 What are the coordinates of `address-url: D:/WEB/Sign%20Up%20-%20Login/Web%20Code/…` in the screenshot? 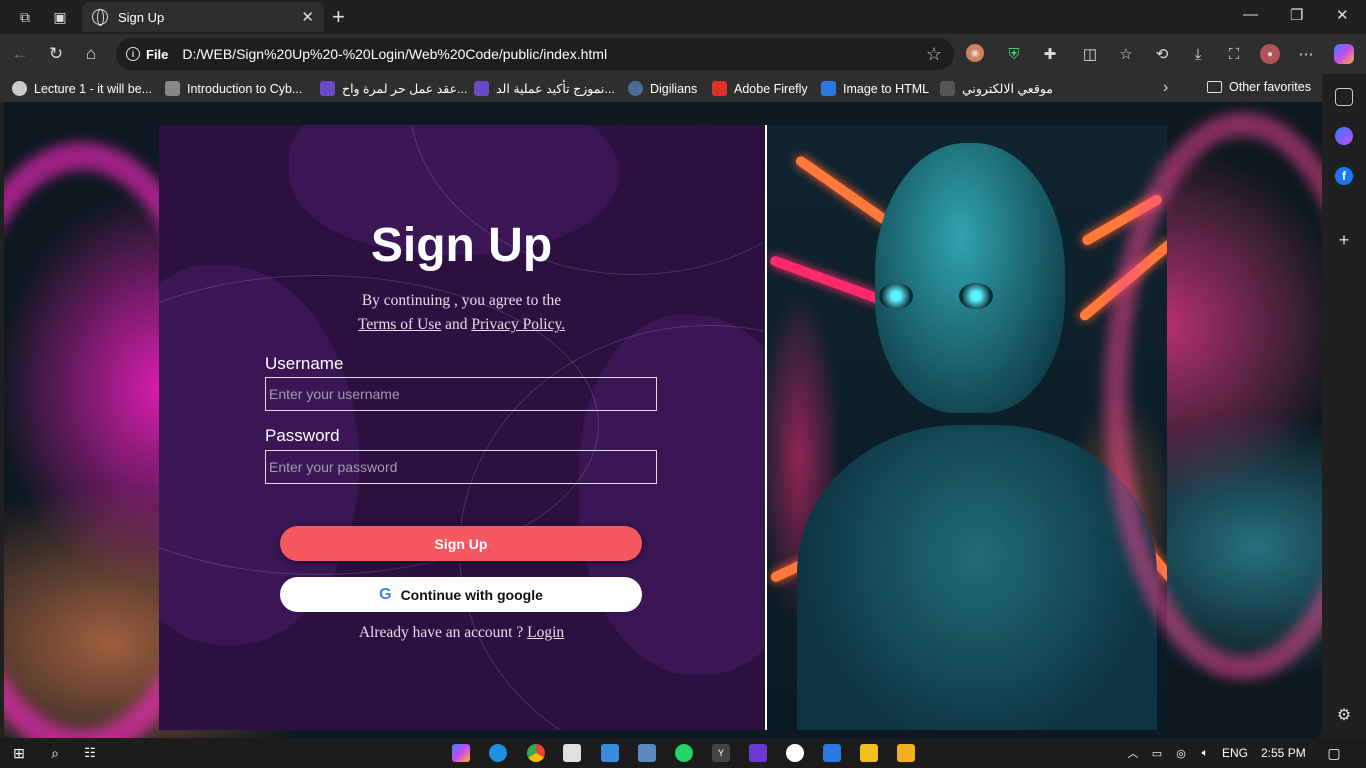 It's located at (553, 54).